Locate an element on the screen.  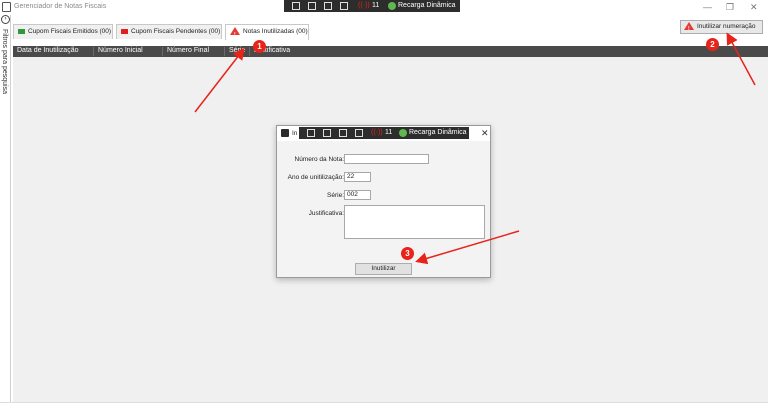
arrow-to-inutilizar-button is located at coordinates (741, 59).